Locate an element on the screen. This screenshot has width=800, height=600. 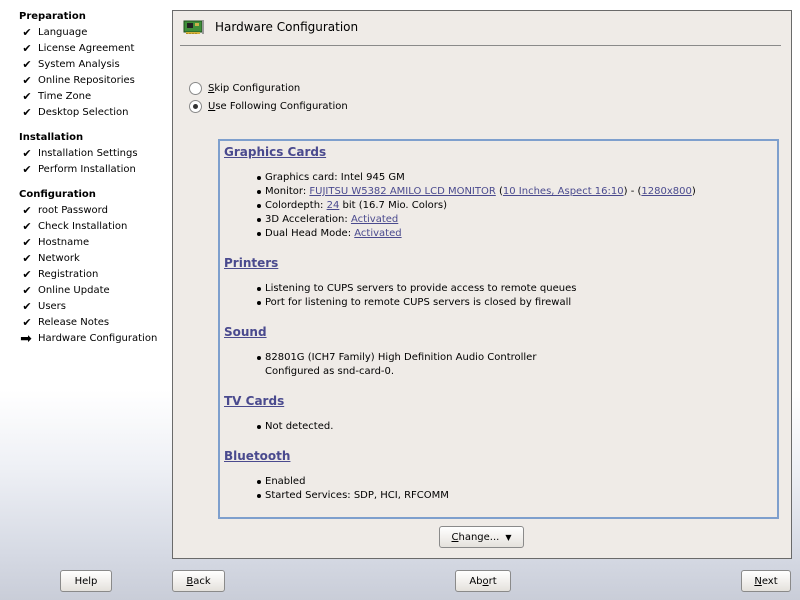
sidebar-item-label: Installation Settings is located at coordinates (88, 153).